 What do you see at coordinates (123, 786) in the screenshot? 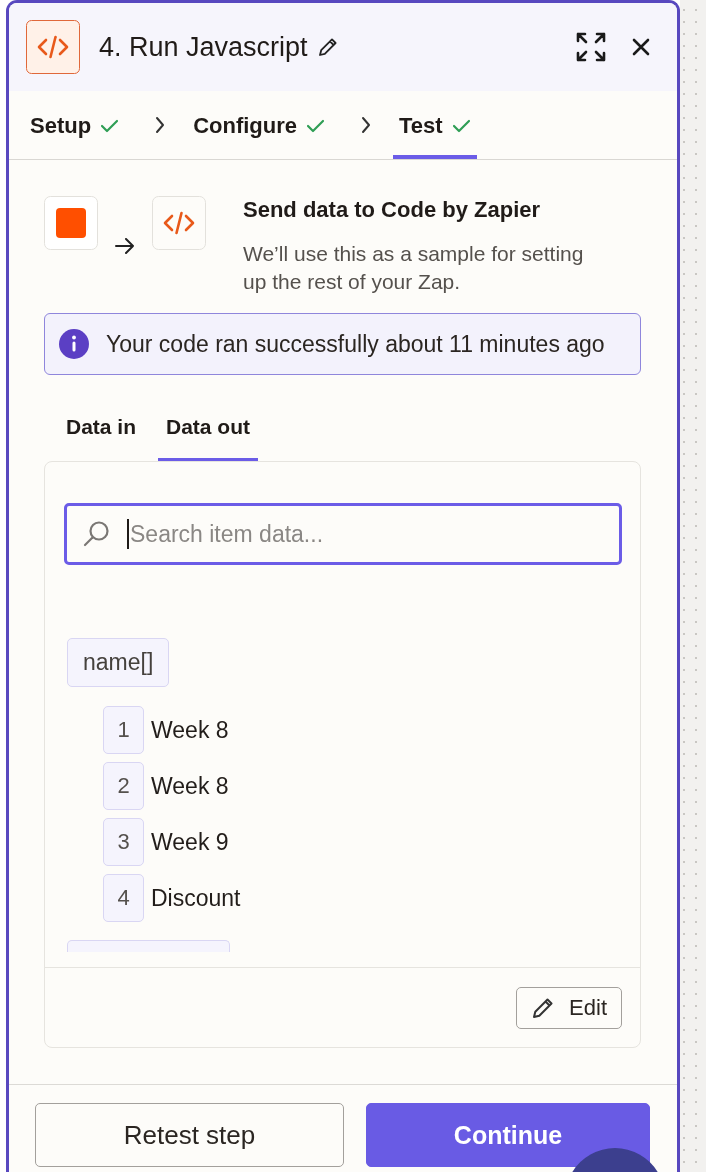
I see `item-index: 2` at bounding box center [123, 786].